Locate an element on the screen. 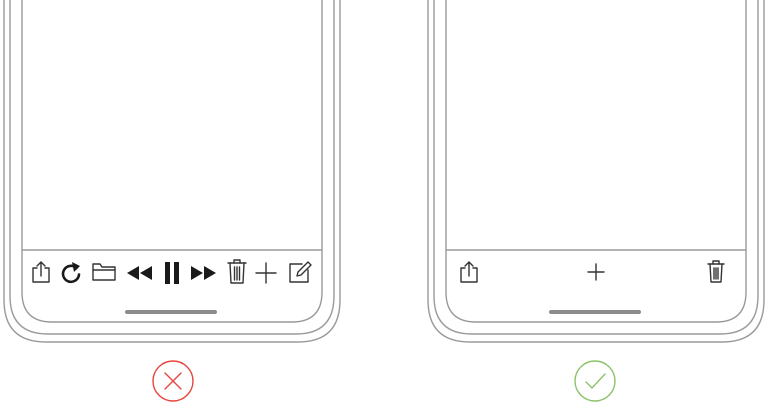  rewind-icon is located at coordinates (139, 273).